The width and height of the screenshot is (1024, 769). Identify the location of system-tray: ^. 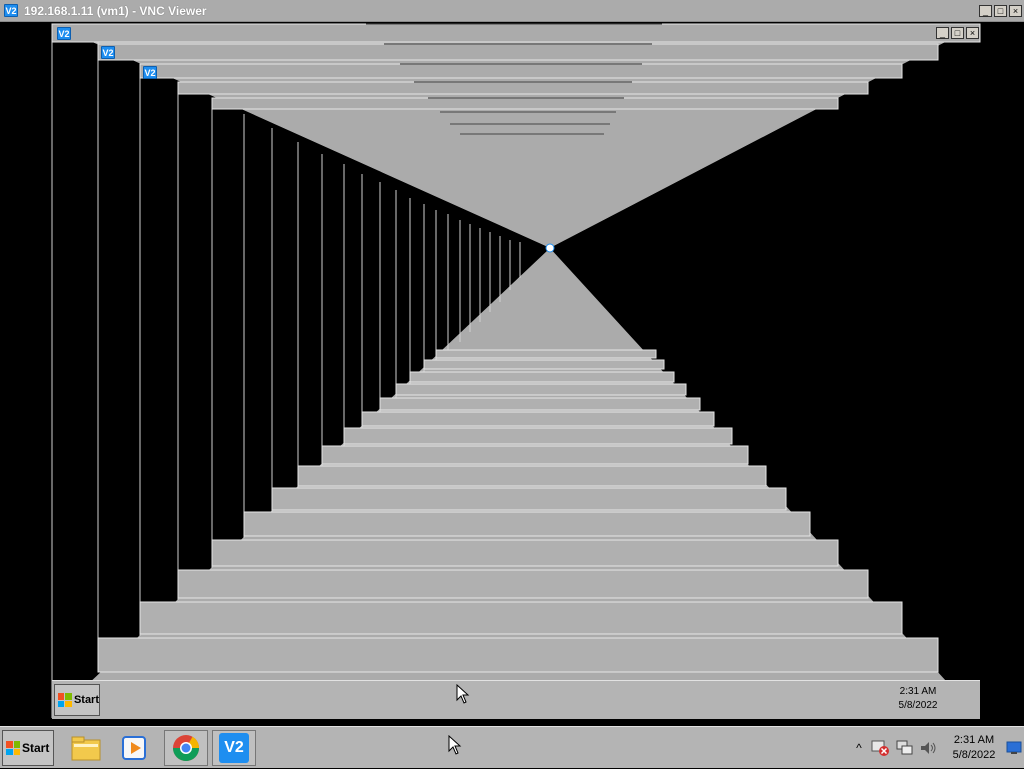
(896, 748).